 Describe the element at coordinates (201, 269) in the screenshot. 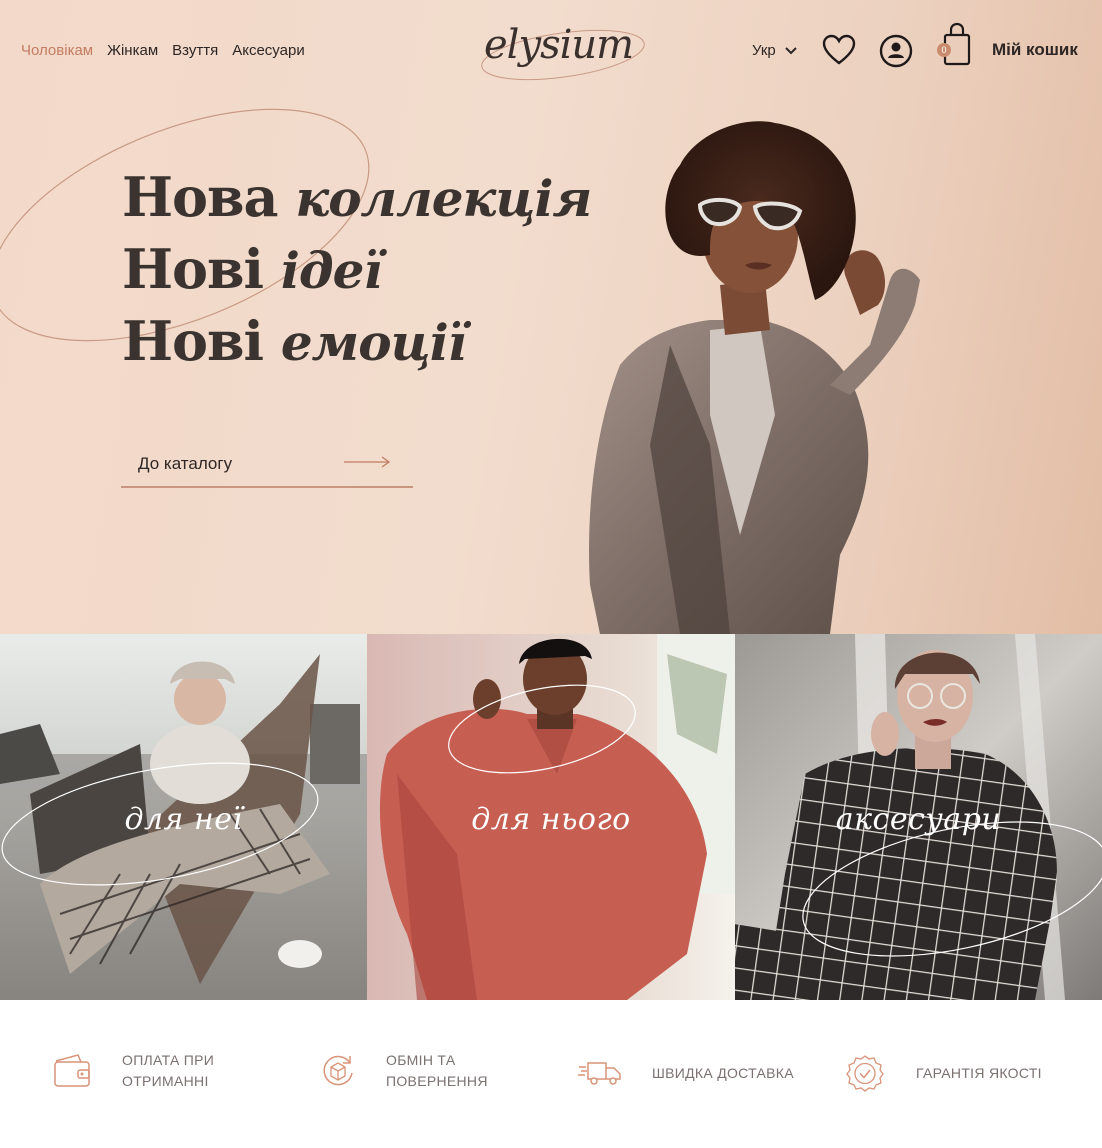

I see `headline-line2-regular: Нові` at that location.